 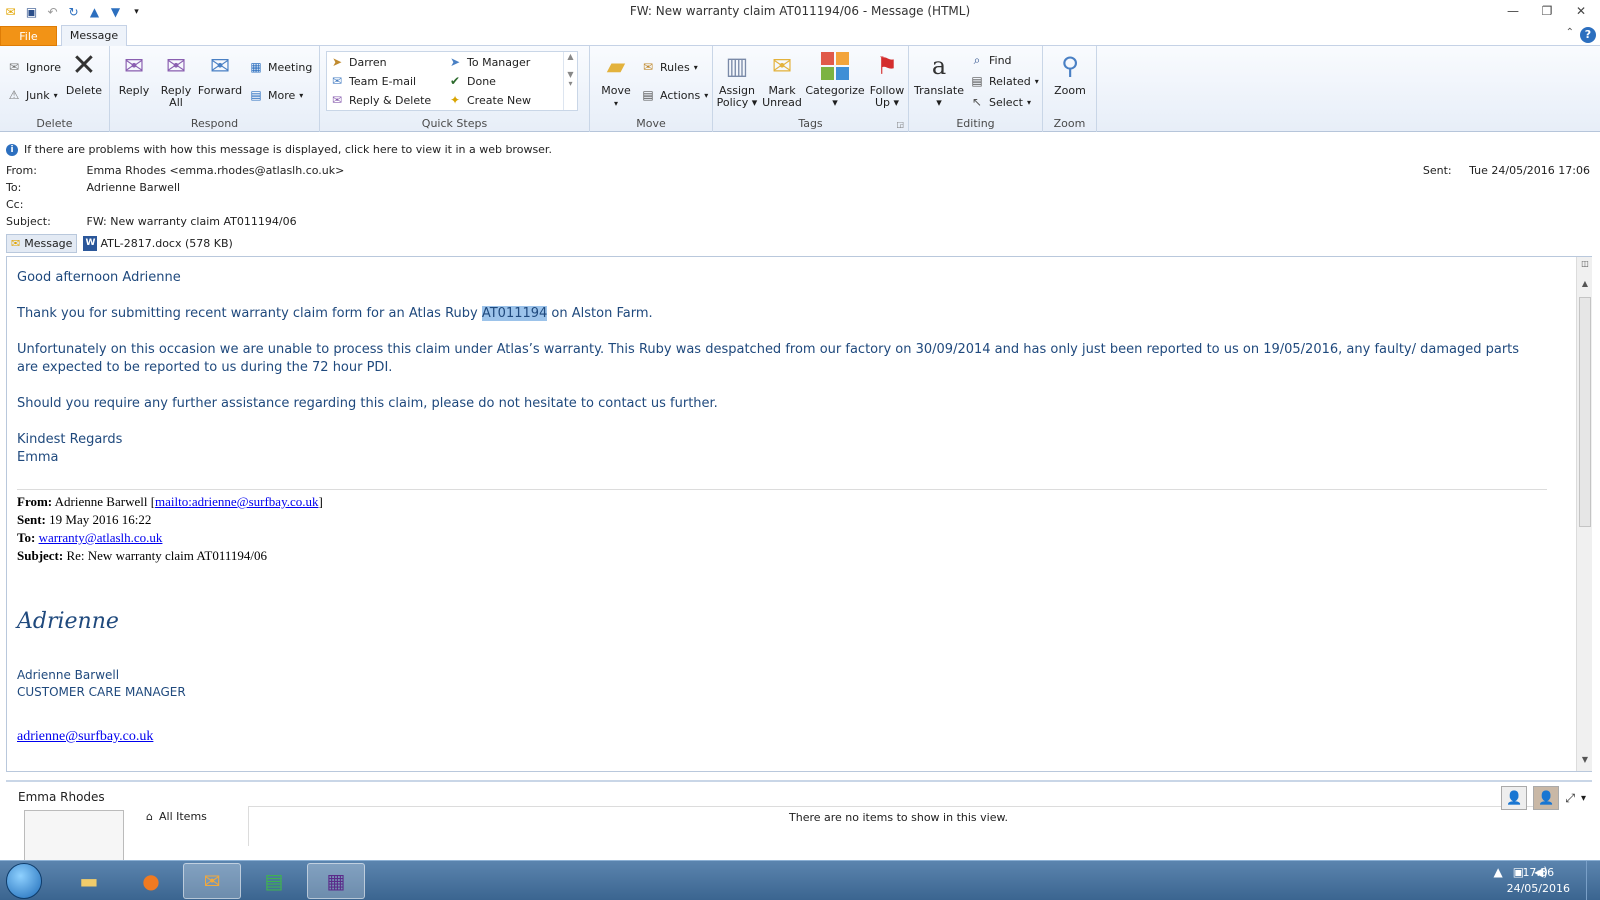 I want to click on more-button: ▤ More ▾, so click(x=275, y=95).